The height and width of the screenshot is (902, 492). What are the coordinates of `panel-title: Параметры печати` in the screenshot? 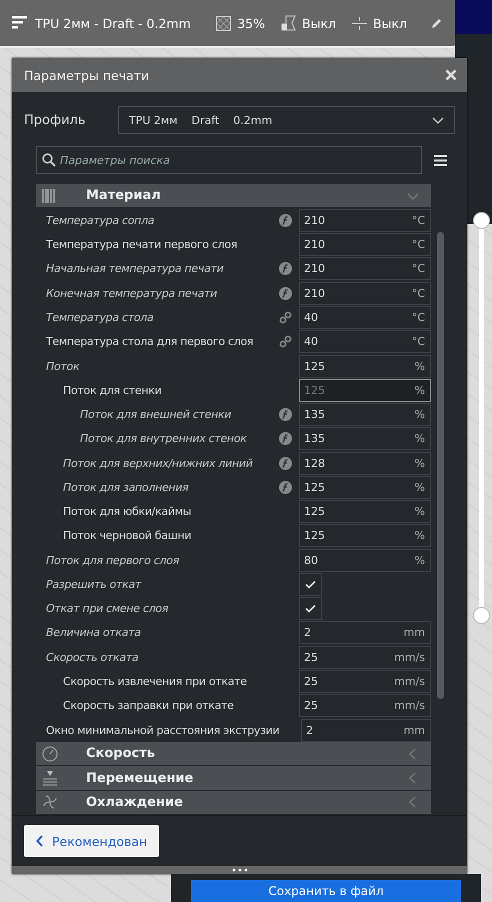 It's located at (87, 75).